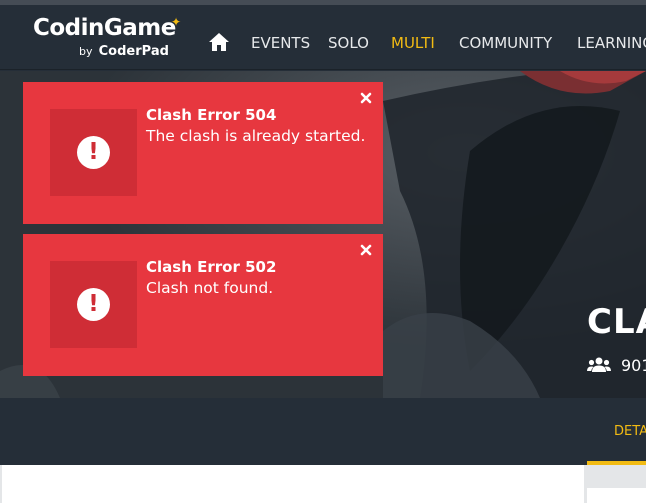 The width and height of the screenshot is (646, 503). I want to click on users-icon, so click(599, 365).